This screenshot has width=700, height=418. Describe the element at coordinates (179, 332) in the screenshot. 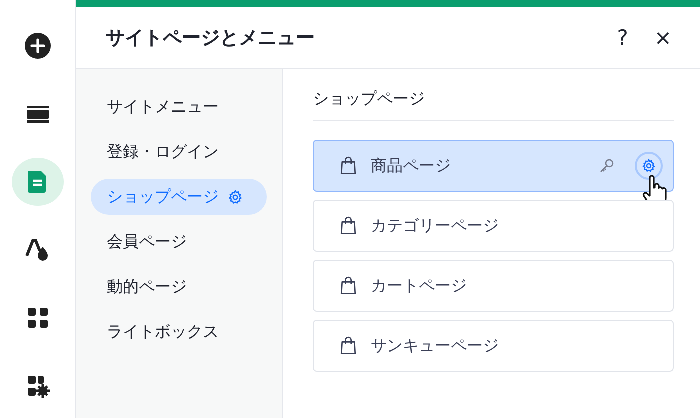

I see `sidebar-item: ライトボックス` at that location.